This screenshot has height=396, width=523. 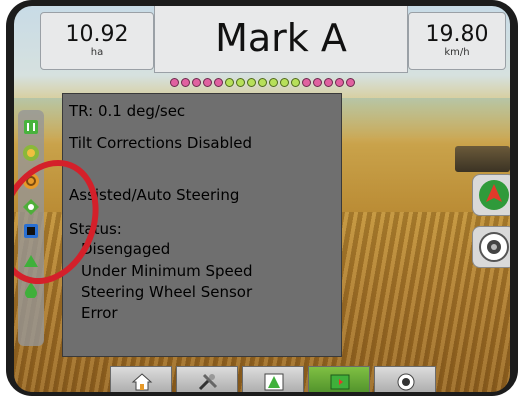 I want to click on home-icon, so click(x=142, y=382).